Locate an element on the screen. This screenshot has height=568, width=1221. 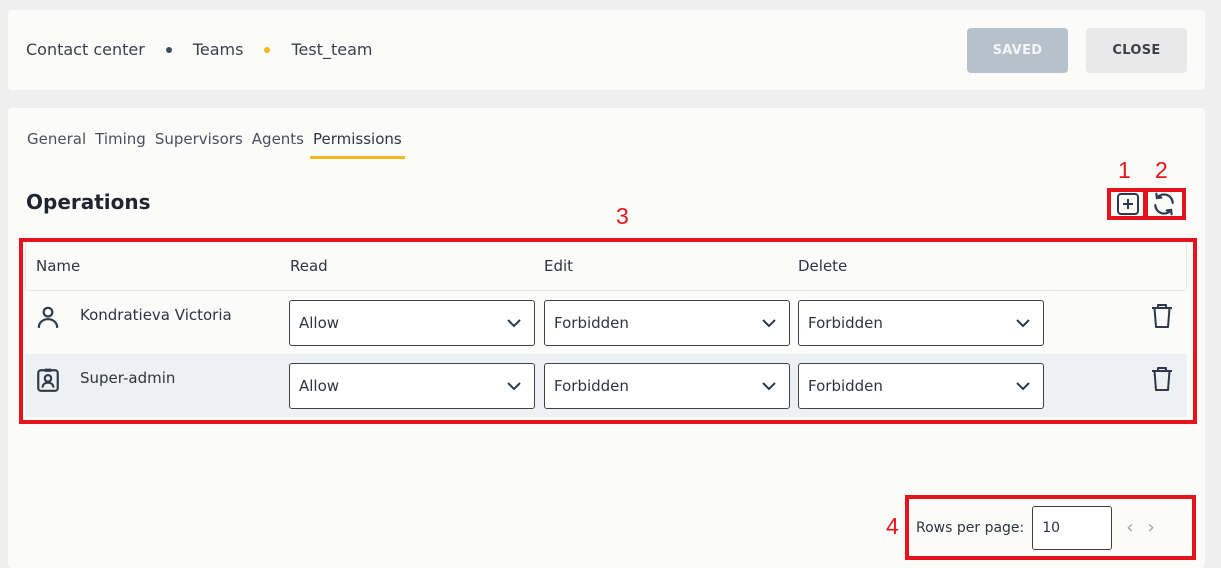
close-button: CLOSE is located at coordinates (1136, 50).